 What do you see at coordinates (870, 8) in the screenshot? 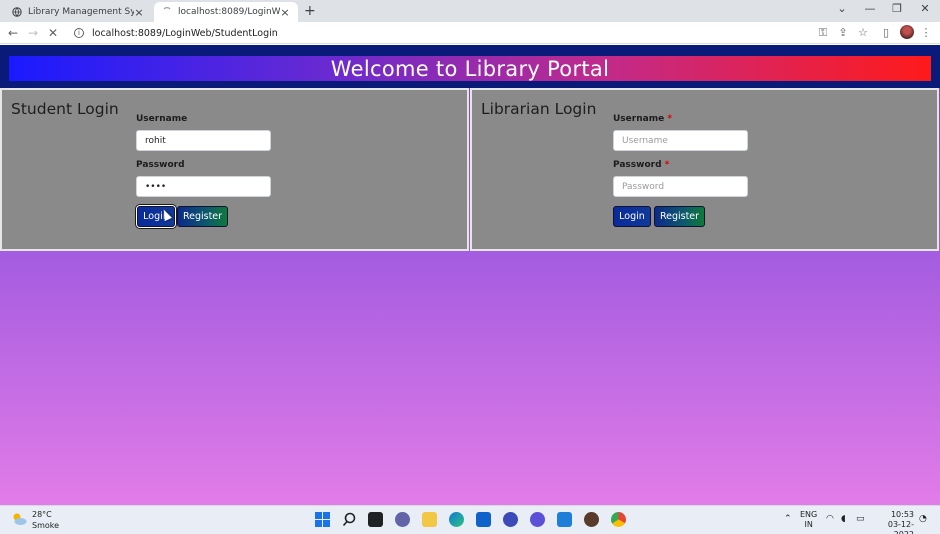
I see `minimize-icon: —` at bounding box center [870, 8].